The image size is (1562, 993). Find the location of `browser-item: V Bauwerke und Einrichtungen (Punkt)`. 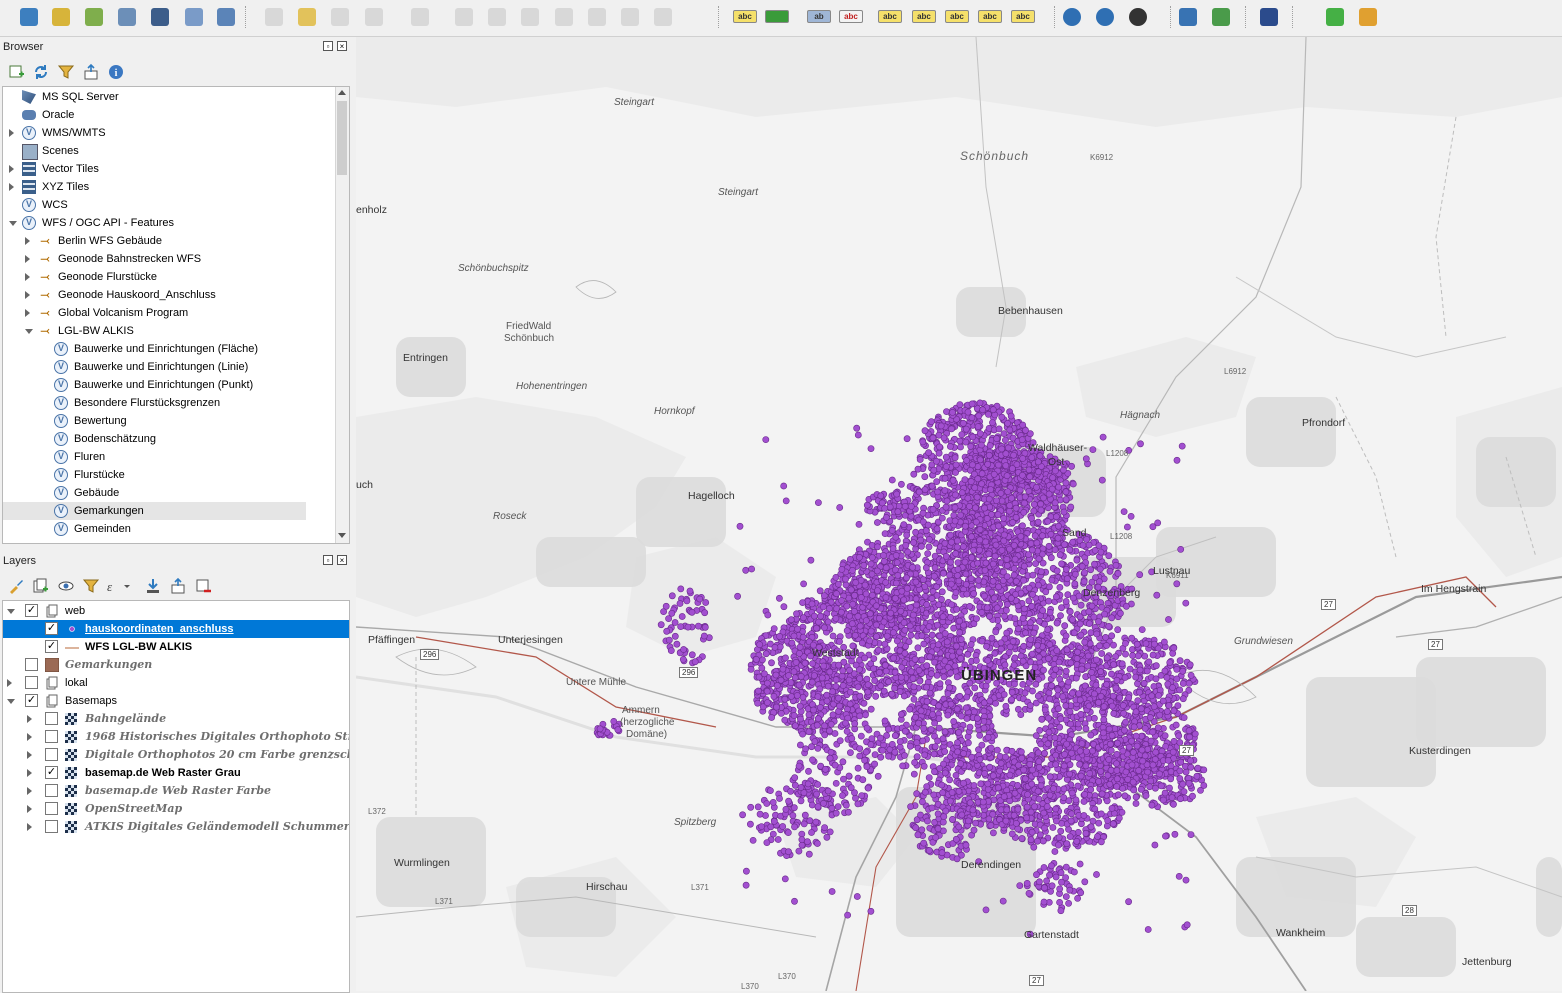

browser-item: V Bauwerke und Einrichtungen (Punkt) is located at coordinates (154, 385).